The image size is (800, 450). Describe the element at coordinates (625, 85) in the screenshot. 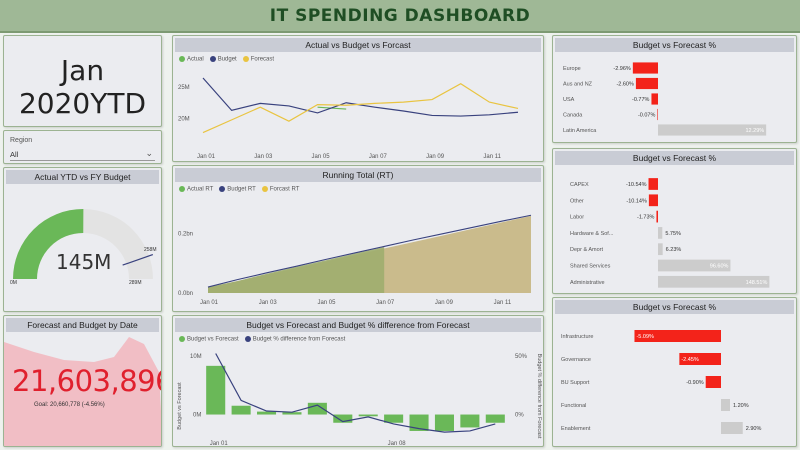

I see `hbar-value-label: -2.60%` at that location.